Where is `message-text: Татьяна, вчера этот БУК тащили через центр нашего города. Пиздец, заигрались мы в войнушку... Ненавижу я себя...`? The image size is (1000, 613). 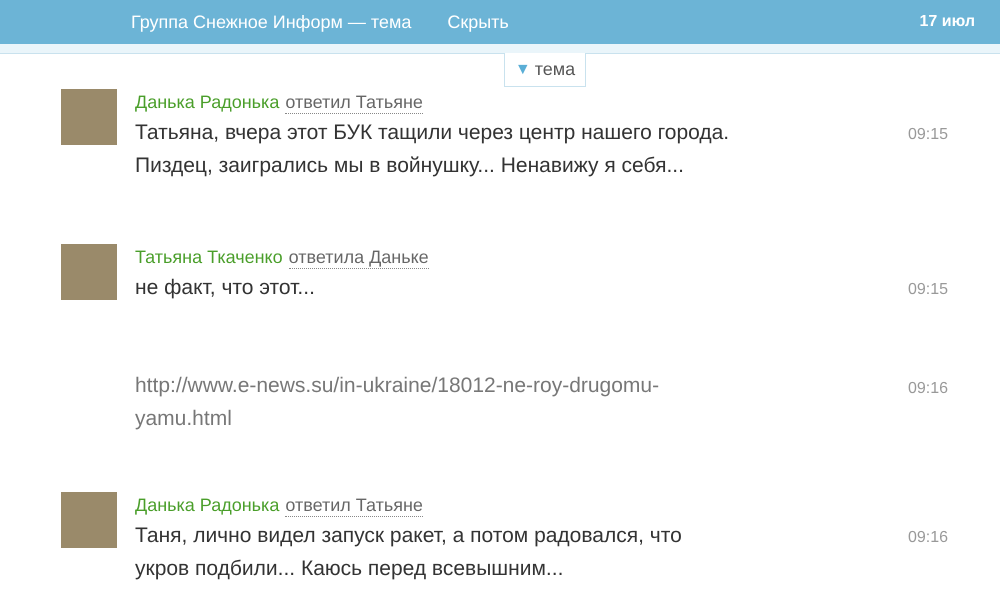 message-text: Татьяна, вчера этот БУК тащили через центр нашего города. Пиздец, заигрались мы в войнушку... Ненавижу я себя... is located at coordinates (432, 149).